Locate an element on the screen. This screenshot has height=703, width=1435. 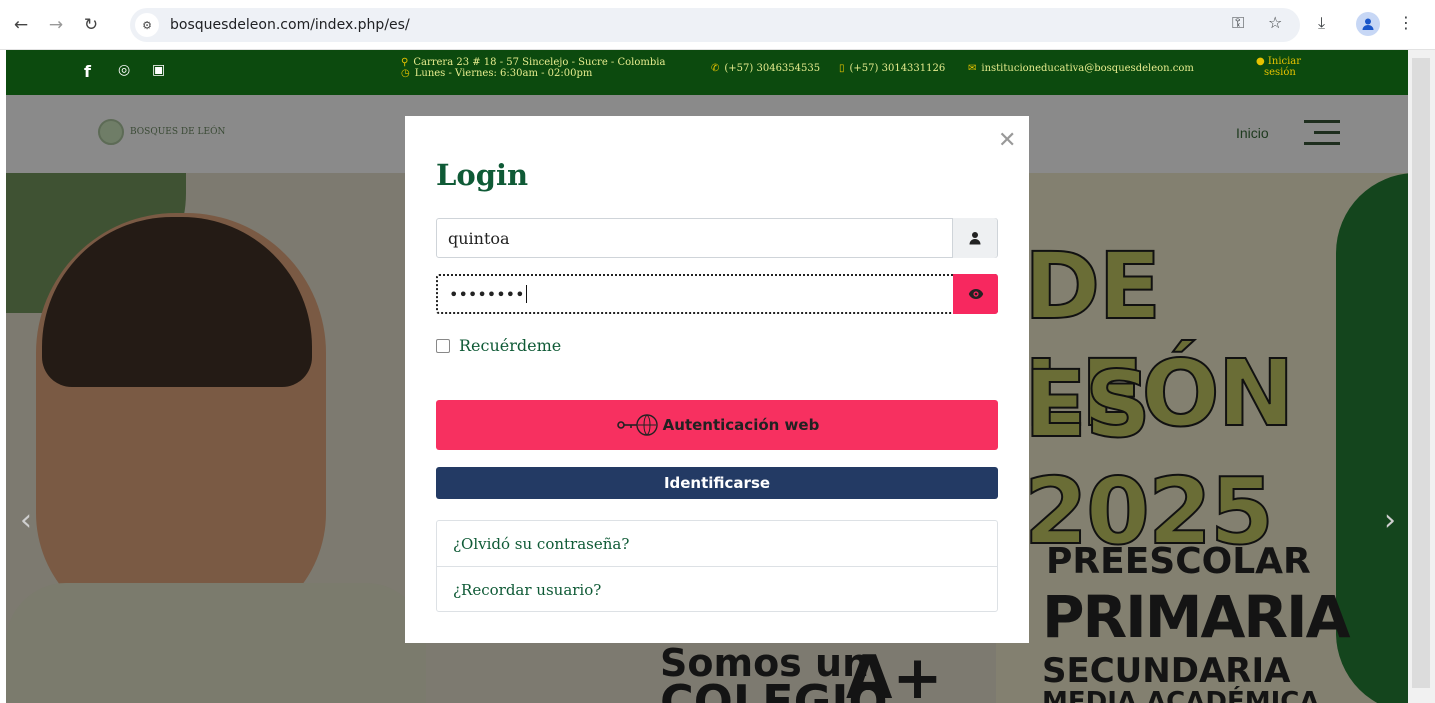
email-info: ✉ institucioneducativa@bosquesdeleon.com is located at coordinates (1081, 68).